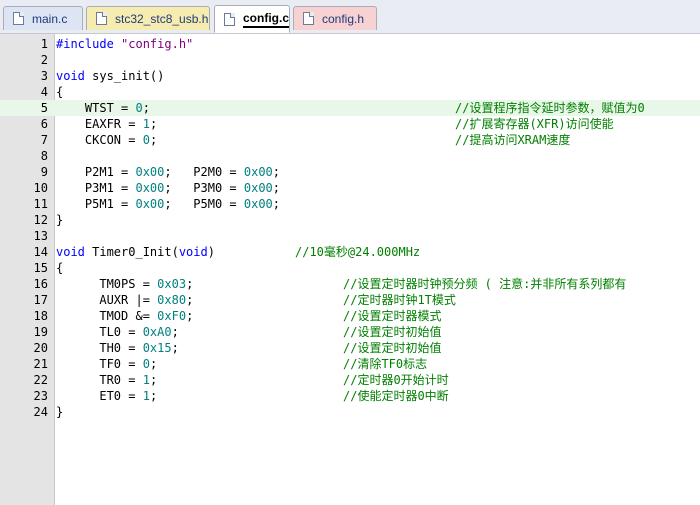 The width and height of the screenshot is (700, 505). I want to click on line-number: 4, so click(44, 92).